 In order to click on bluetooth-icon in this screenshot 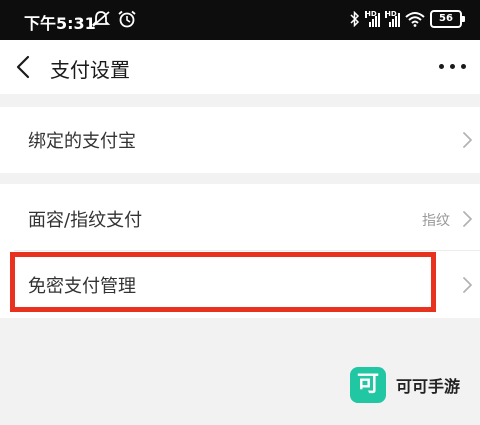, I will do `click(355, 19)`.